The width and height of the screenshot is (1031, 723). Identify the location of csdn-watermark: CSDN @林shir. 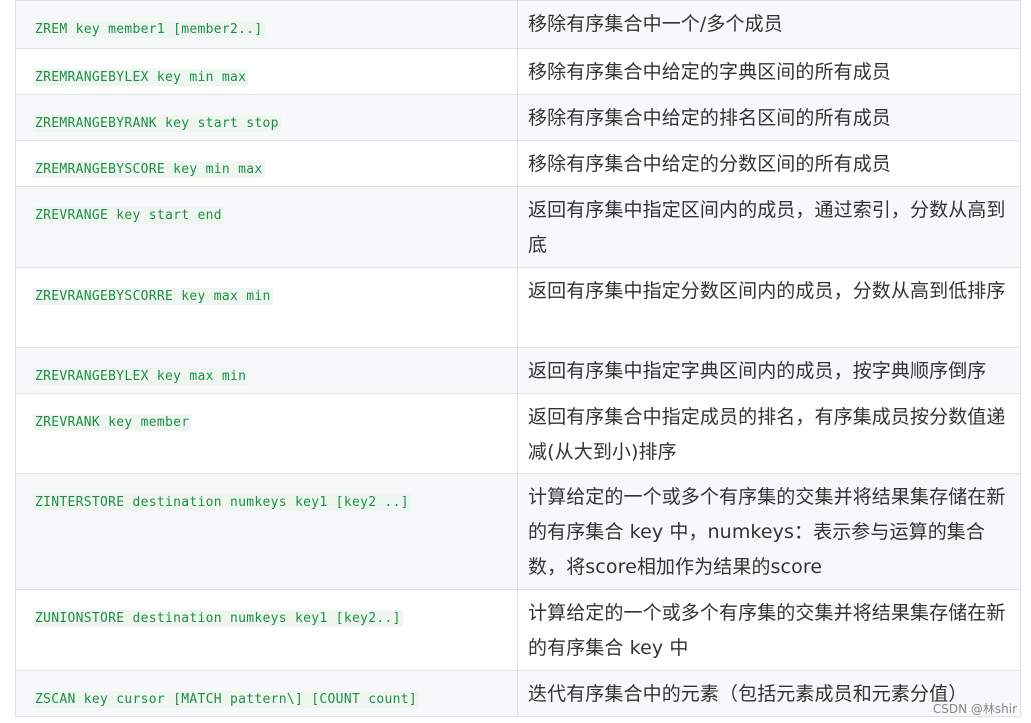
(974, 709).